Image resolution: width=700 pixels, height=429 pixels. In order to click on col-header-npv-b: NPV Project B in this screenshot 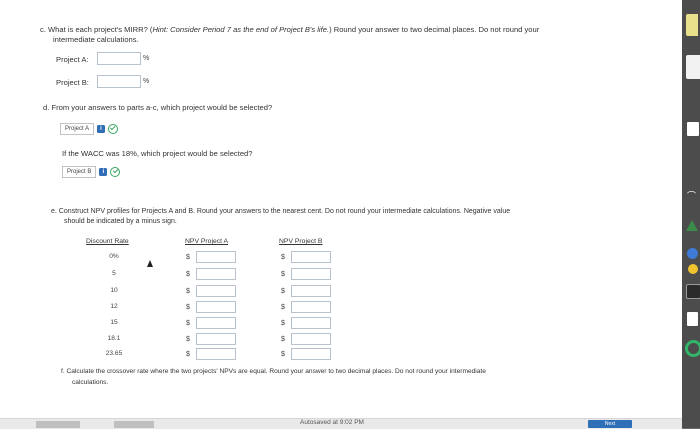, I will do `click(301, 241)`.